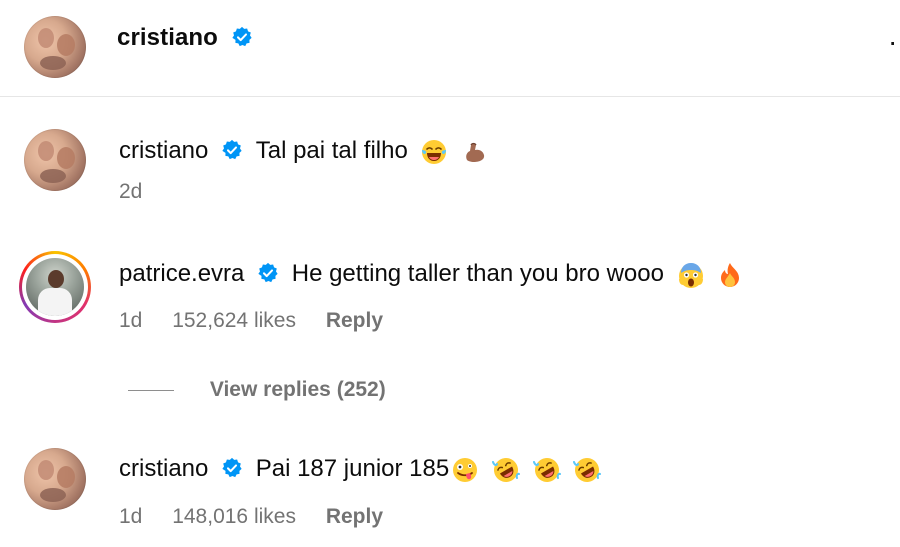 This screenshot has height=547, width=900. Describe the element at coordinates (167, 37) in the screenshot. I see `header-username: cristiano` at that location.